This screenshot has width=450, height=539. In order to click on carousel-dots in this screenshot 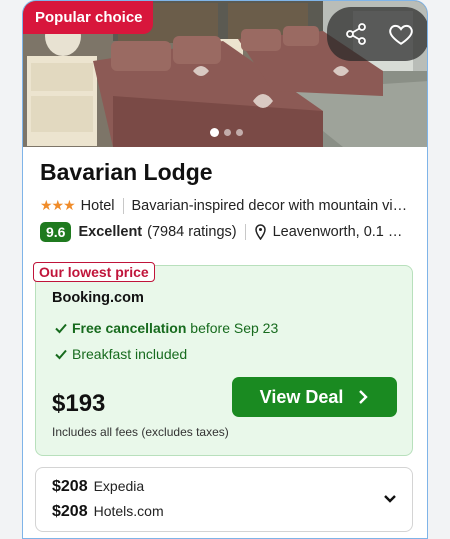, I will do `click(225, 132)`.